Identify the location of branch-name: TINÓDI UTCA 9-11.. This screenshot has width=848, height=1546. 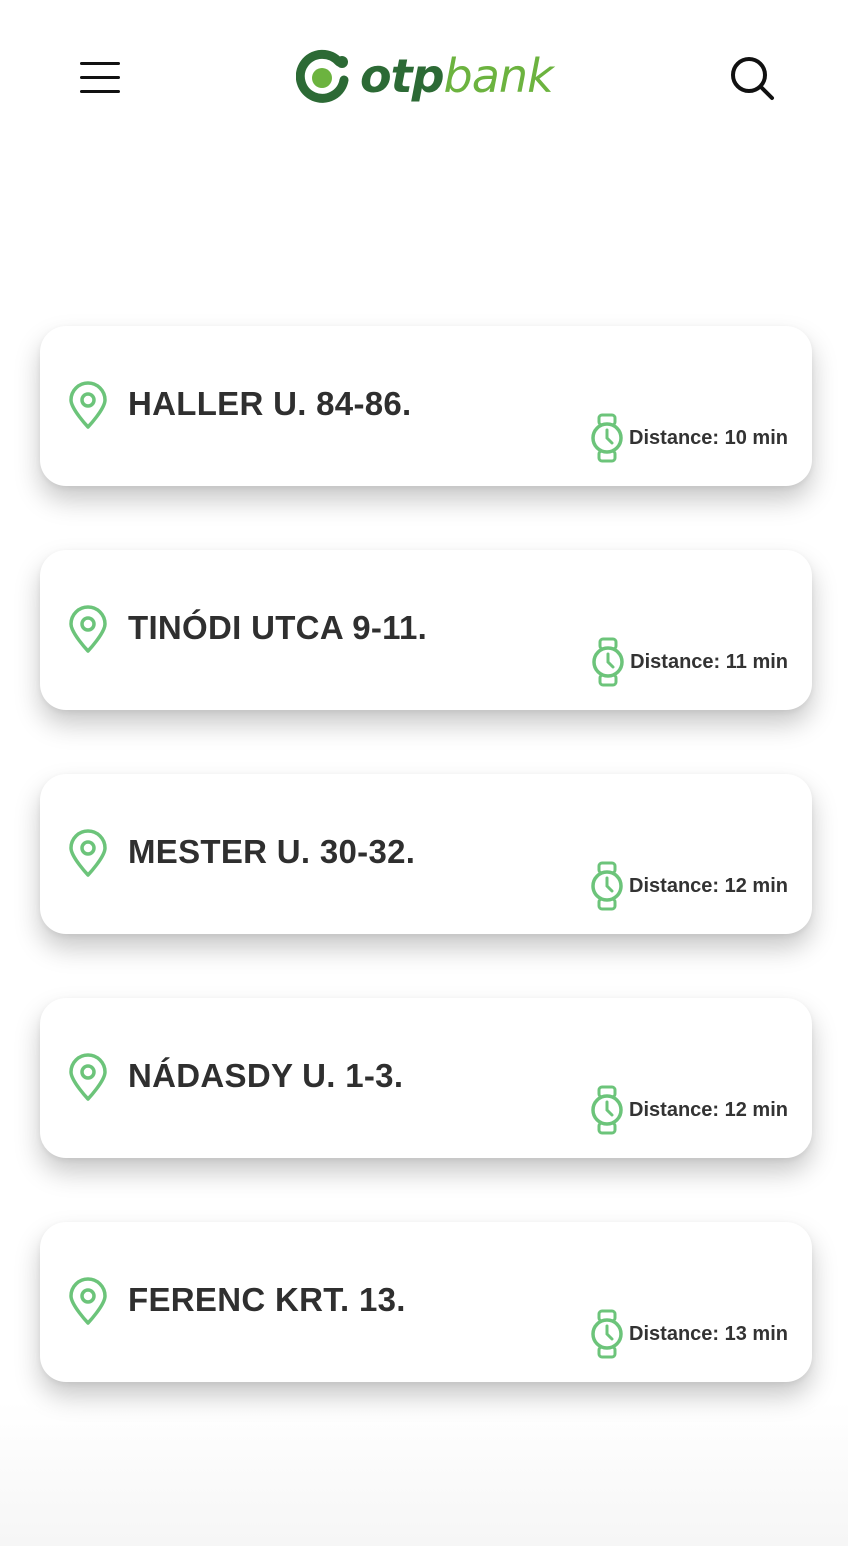
(278, 627).